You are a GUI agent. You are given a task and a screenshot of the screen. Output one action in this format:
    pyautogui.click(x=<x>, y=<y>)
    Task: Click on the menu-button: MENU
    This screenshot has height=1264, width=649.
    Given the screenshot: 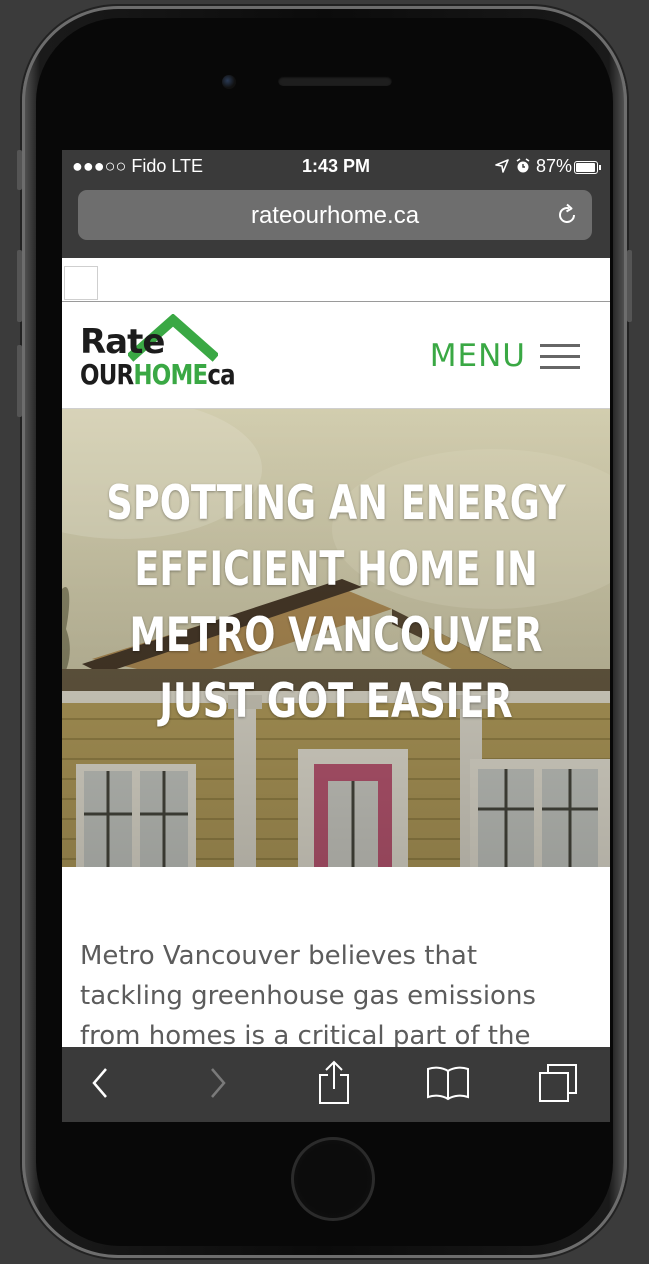 What is the action you would take?
    pyautogui.click(x=478, y=356)
    